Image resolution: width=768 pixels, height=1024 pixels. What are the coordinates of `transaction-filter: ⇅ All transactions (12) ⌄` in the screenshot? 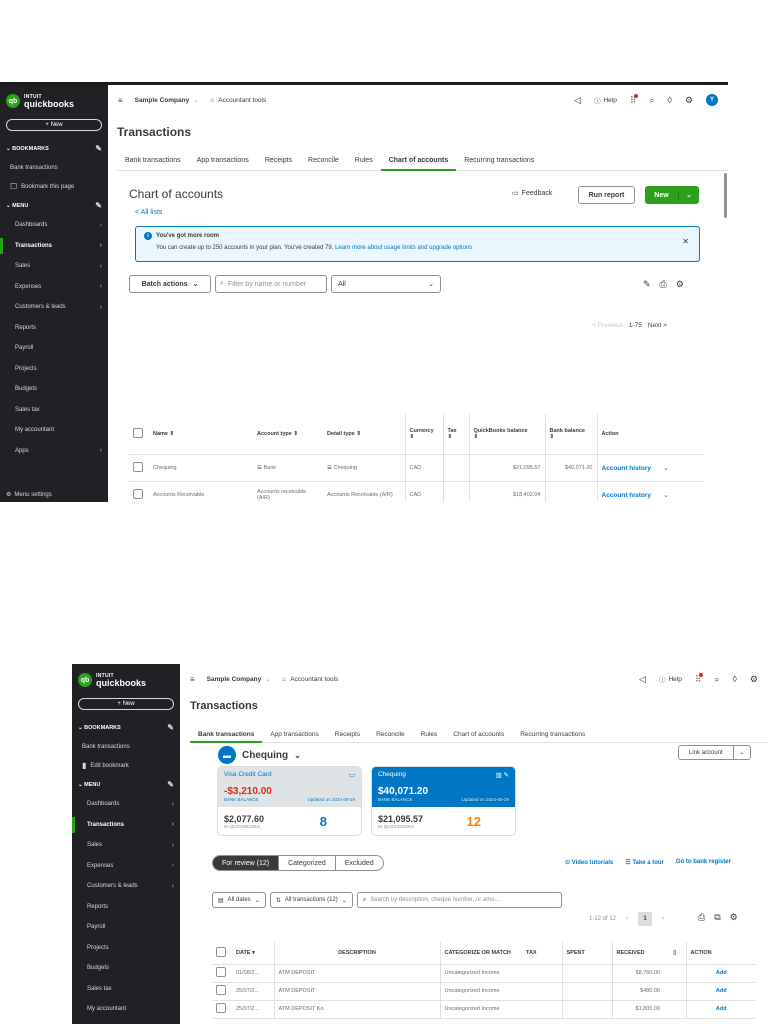 It's located at (311, 900).